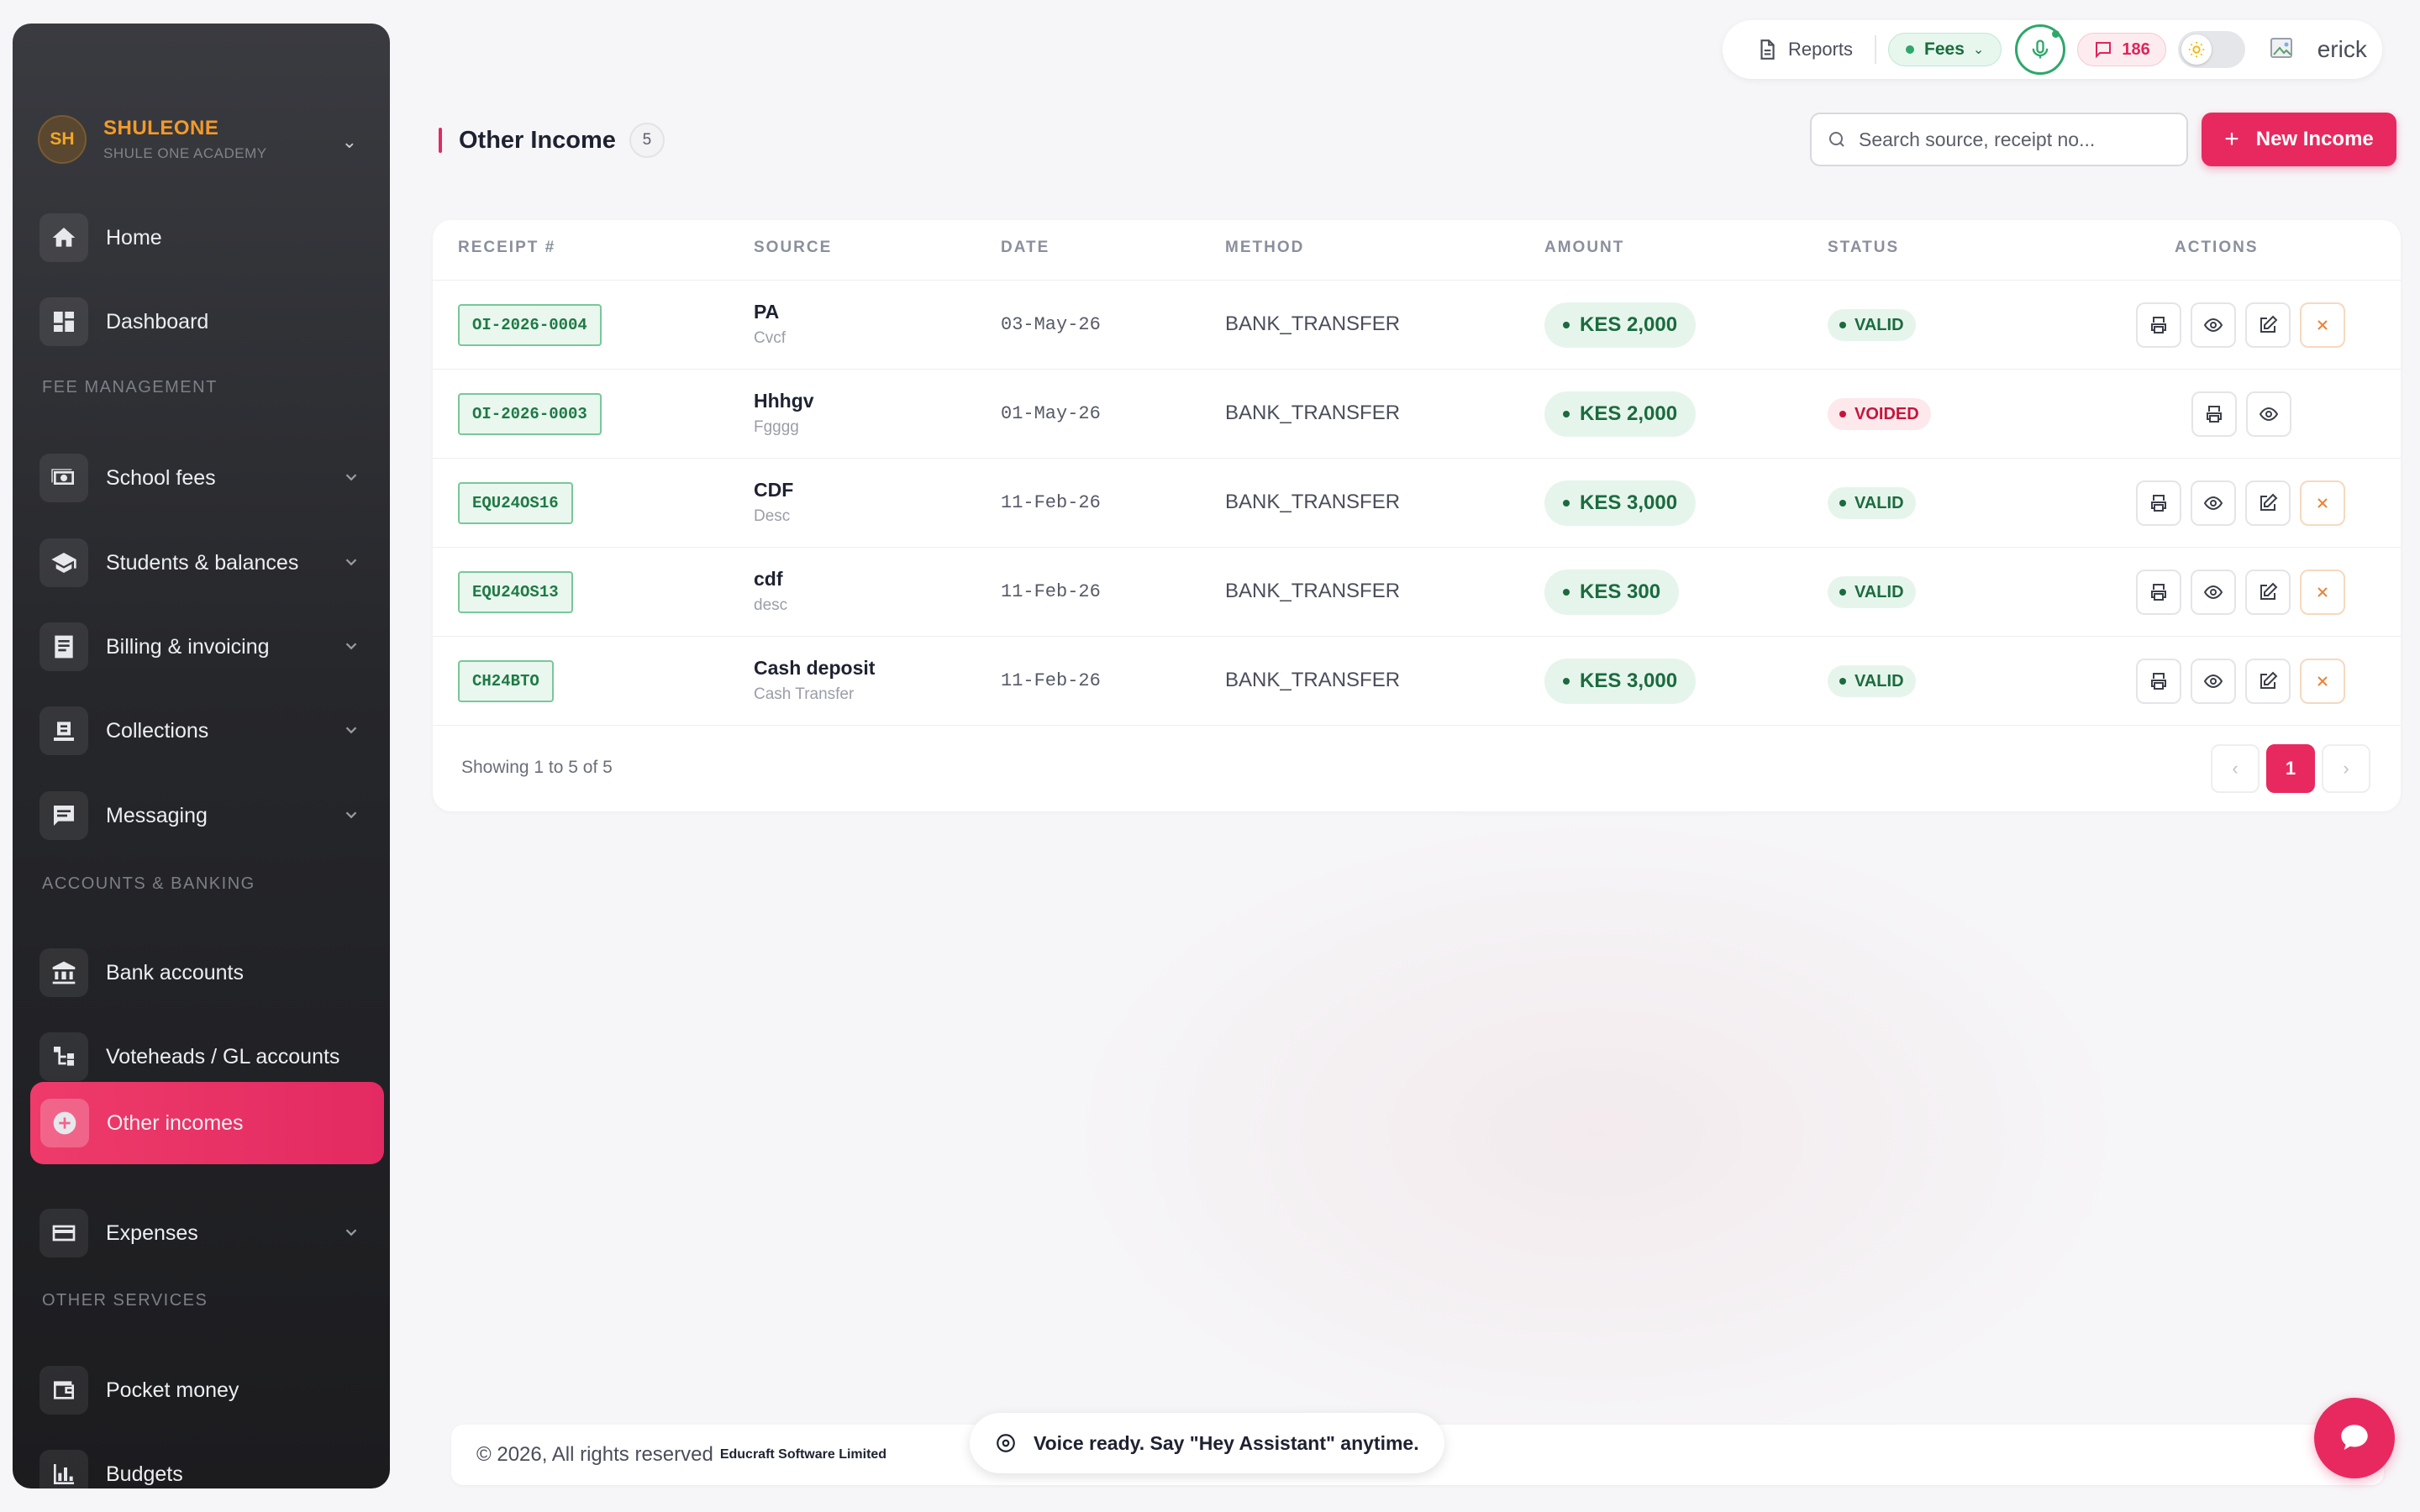 Image resolution: width=2420 pixels, height=1512 pixels. Describe the element at coordinates (815, 668) in the screenshot. I see `source-name: Cash deposit` at that location.